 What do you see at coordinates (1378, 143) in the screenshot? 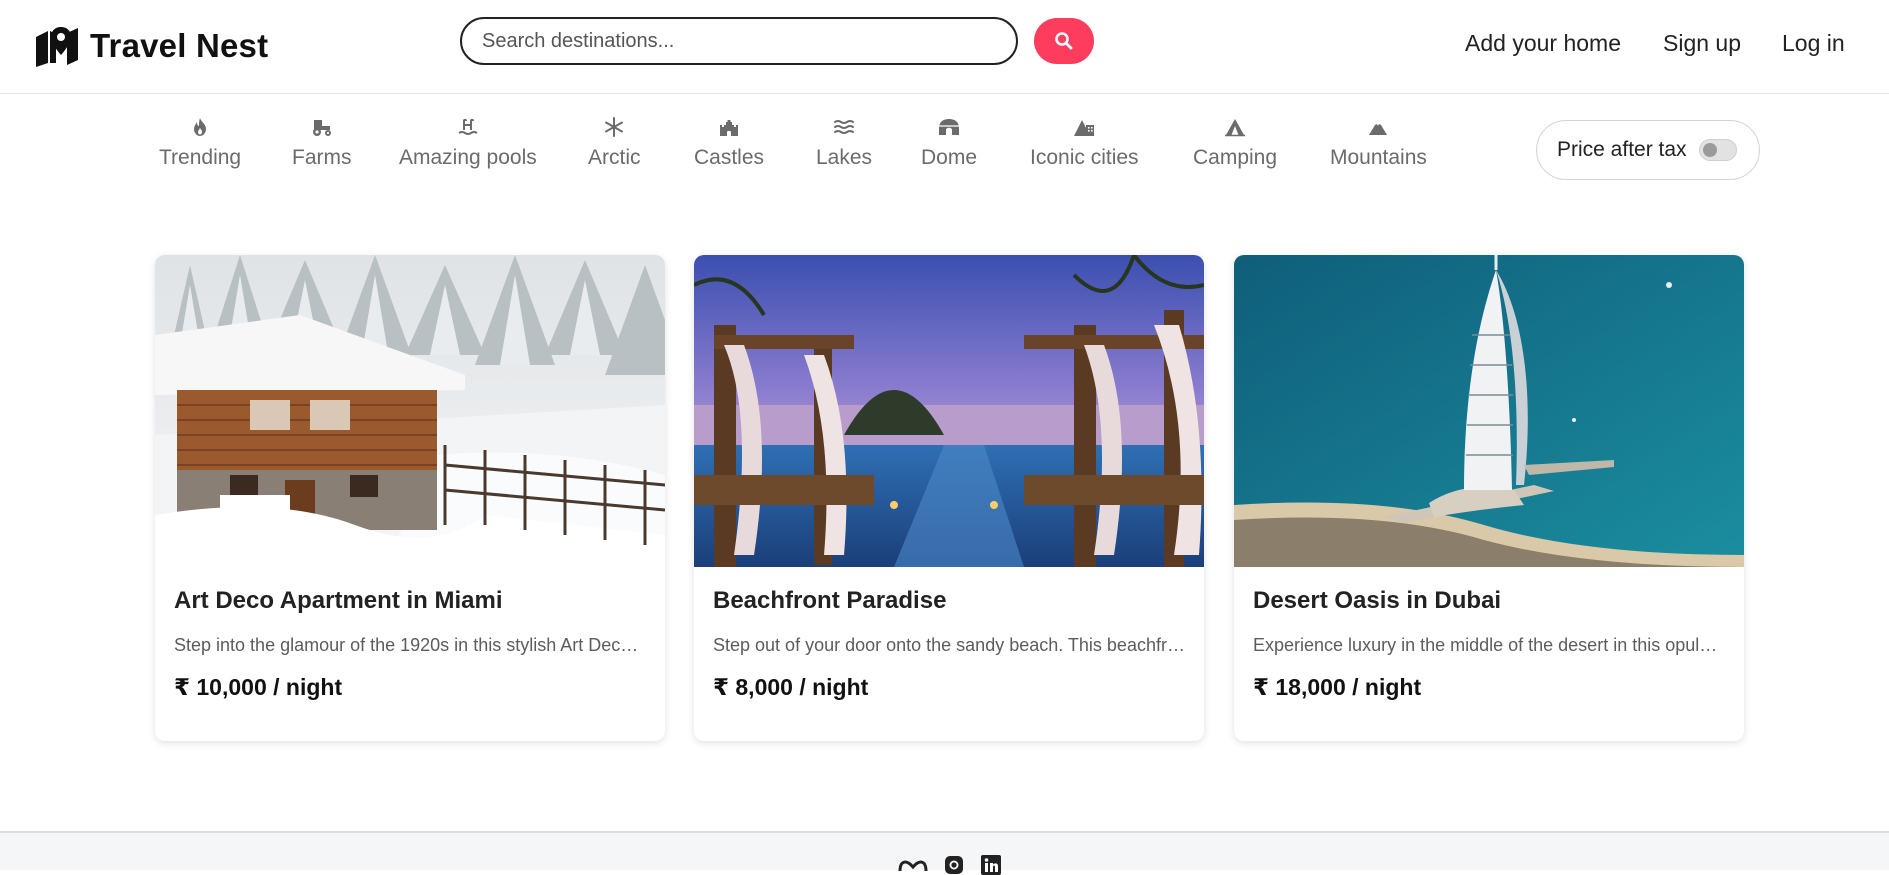
I see `filter-mountains: Mountains` at bounding box center [1378, 143].